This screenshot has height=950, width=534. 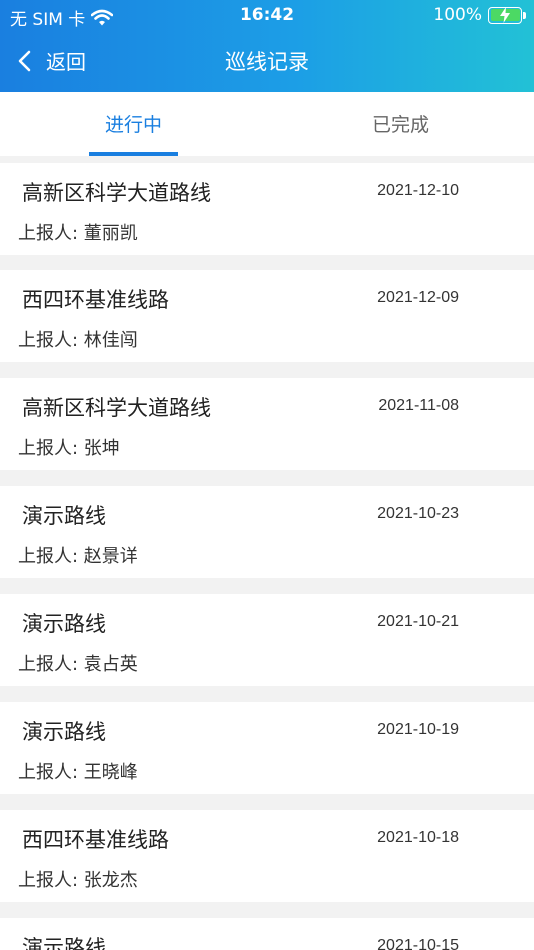 What do you see at coordinates (133, 124) in the screenshot?
I see `tab-in-progress: 进行中` at bounding box center [133, 124].